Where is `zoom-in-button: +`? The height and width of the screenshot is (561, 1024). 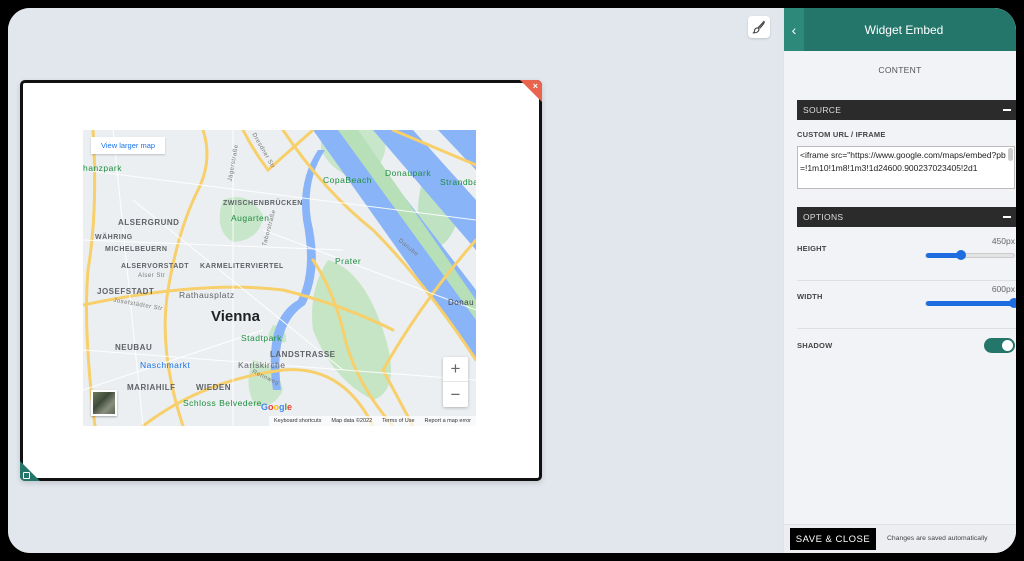 zoom-in-button: + is located at coordinates (455, 369).